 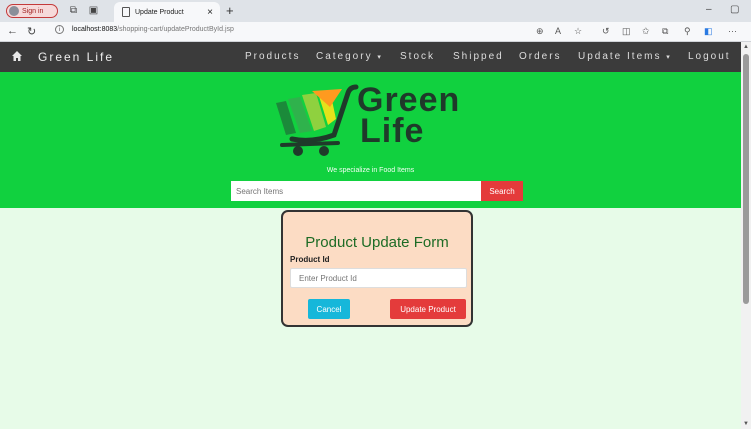 I want to click on scroll-down-icon: ▼, so click(x=746, y=424).